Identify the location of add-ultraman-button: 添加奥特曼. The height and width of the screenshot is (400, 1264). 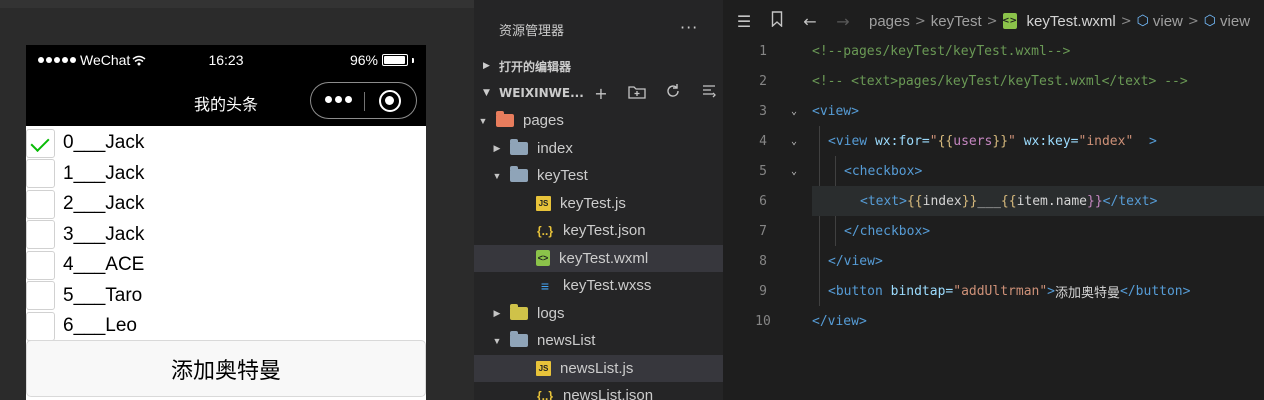
(226, 368).